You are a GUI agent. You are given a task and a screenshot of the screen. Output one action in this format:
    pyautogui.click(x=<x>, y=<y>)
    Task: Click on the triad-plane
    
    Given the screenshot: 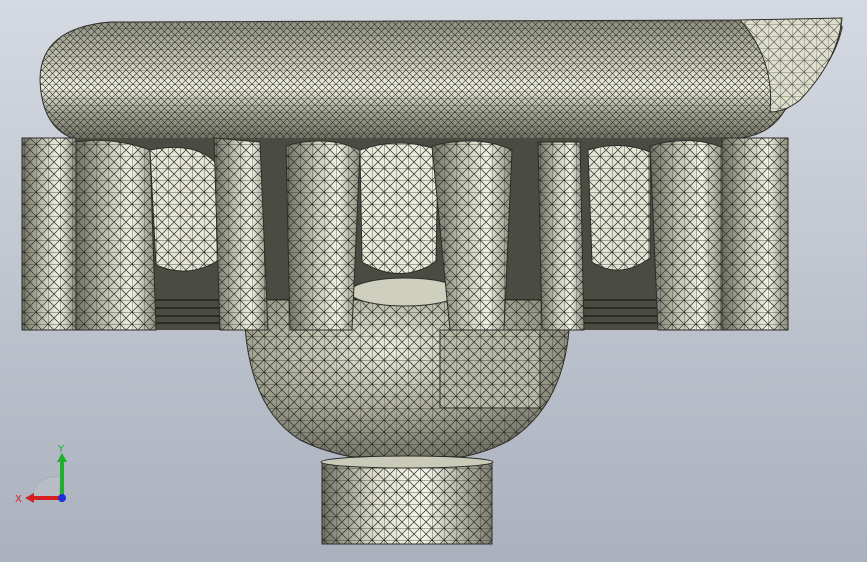 What is the action you would take?
    pyautogui.click(x=46, y=487)
    